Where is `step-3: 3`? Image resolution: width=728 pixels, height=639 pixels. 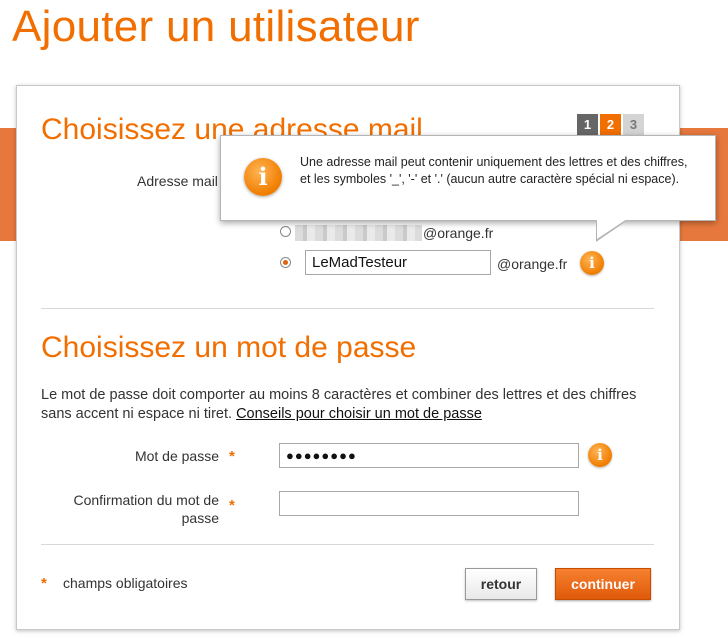
step-3: 3 is located at coordinates (633, 124).